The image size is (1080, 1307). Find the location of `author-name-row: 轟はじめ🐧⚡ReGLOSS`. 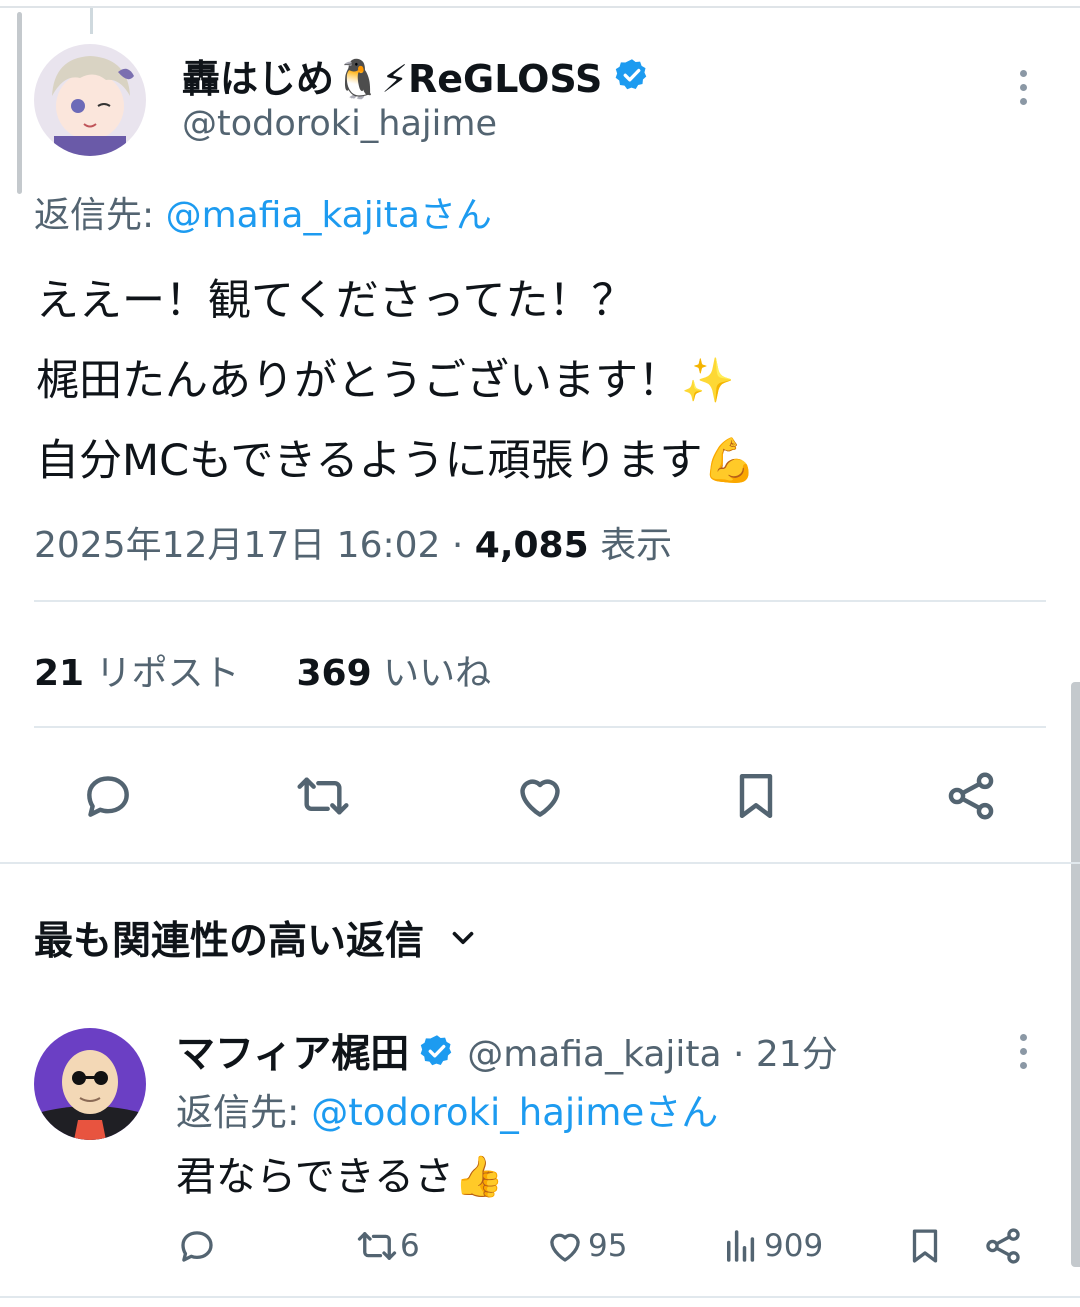

author-name-row: 轟はじめ🐧⚡ReGLOSS is located at coordinates (416, 76).